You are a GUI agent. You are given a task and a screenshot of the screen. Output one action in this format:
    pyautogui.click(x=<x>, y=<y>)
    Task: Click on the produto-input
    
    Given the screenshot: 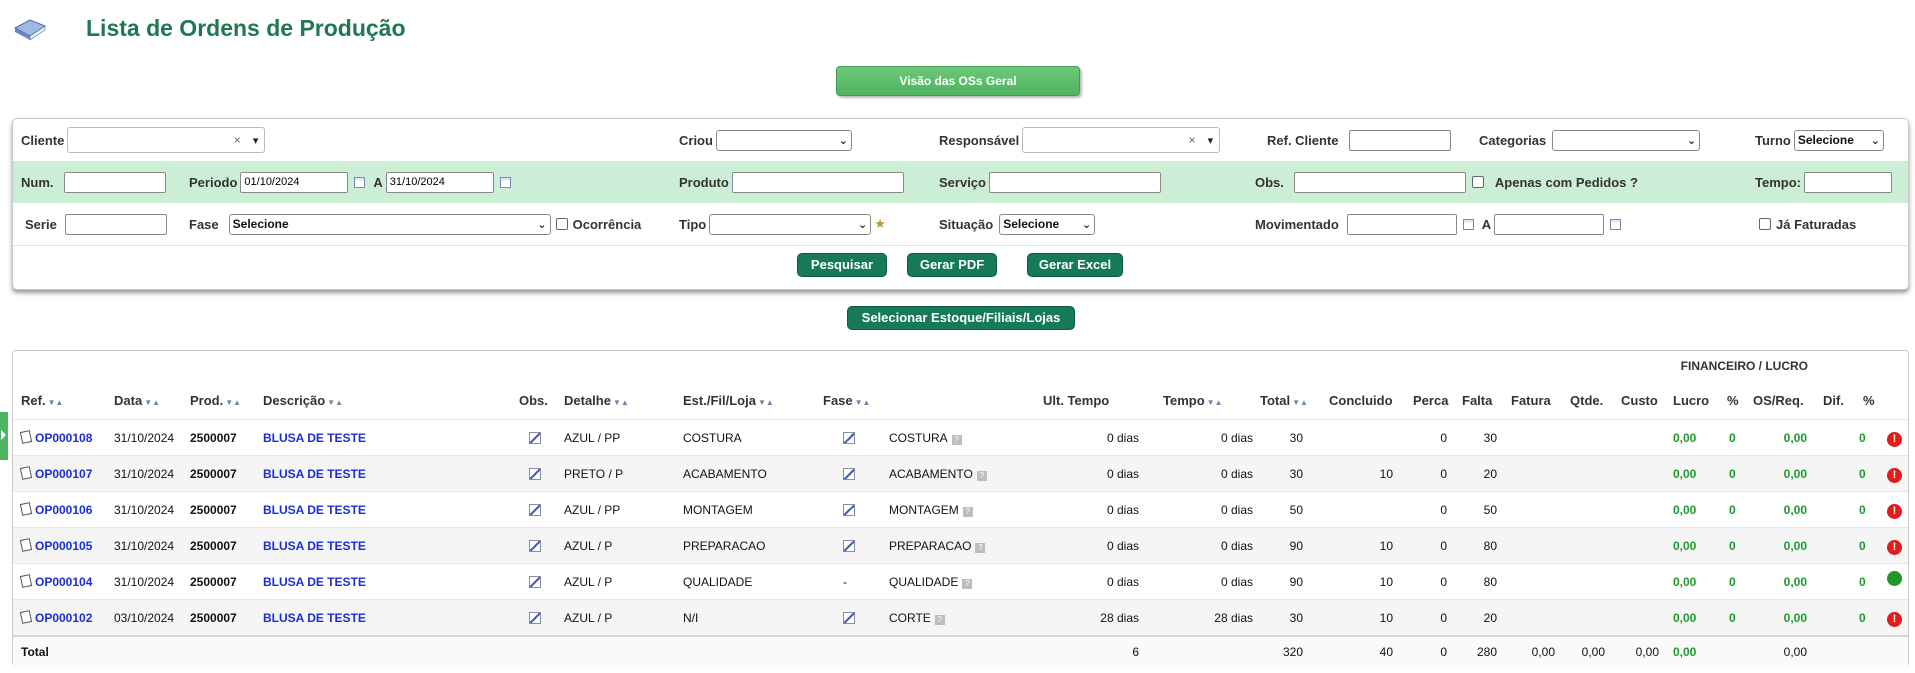 What is the action you would take?
    pyautogui.click(x=817, y=182)
    